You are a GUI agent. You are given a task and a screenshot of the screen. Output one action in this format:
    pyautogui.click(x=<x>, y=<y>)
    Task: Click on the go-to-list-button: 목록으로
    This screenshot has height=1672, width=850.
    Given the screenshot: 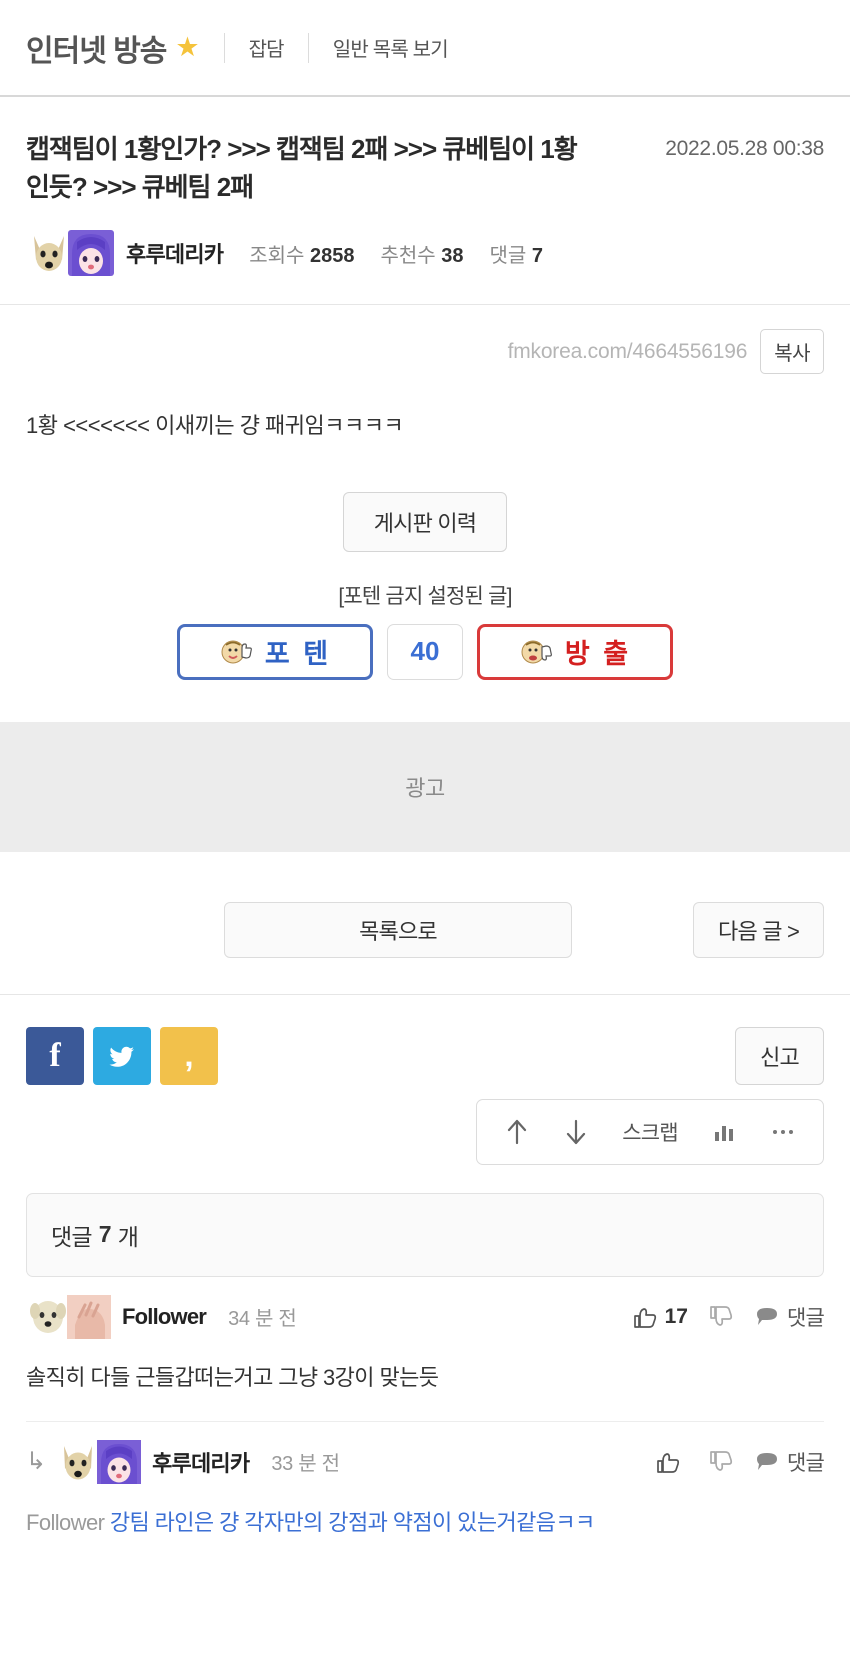 What is the action you would take?
    pyautogui.click(x=398, y=929)
    